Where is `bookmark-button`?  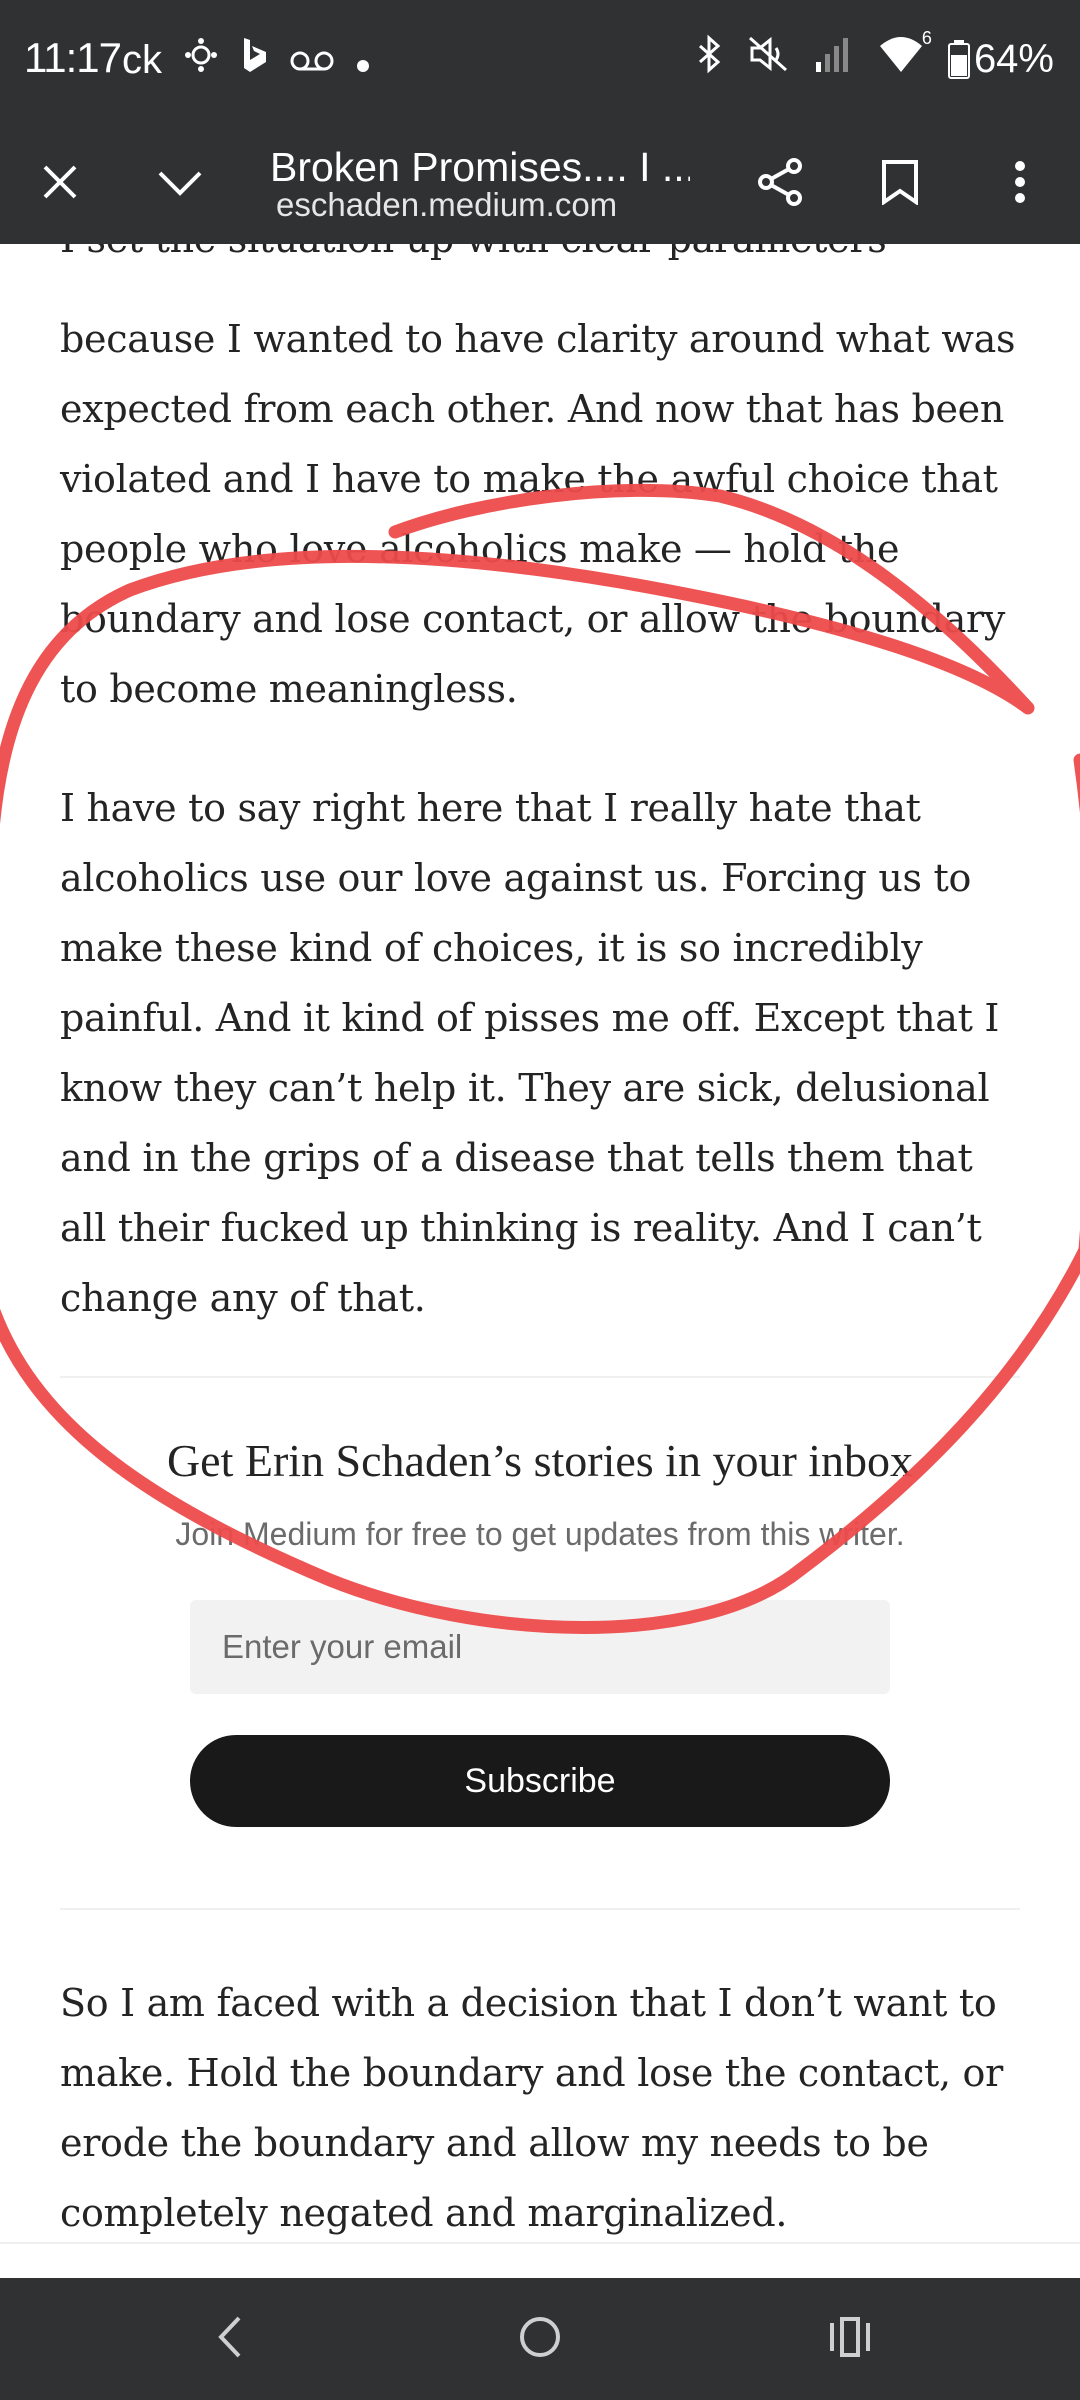 bookmark-button is located at coordinates (900, 184).